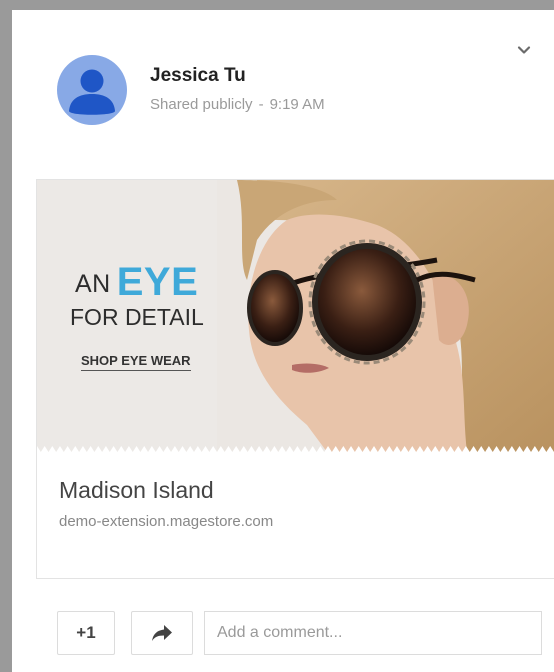 Image resolution: width=554 pixels, height=672 pixels. I want to click on chevron-down-icon, so click(524, 50).